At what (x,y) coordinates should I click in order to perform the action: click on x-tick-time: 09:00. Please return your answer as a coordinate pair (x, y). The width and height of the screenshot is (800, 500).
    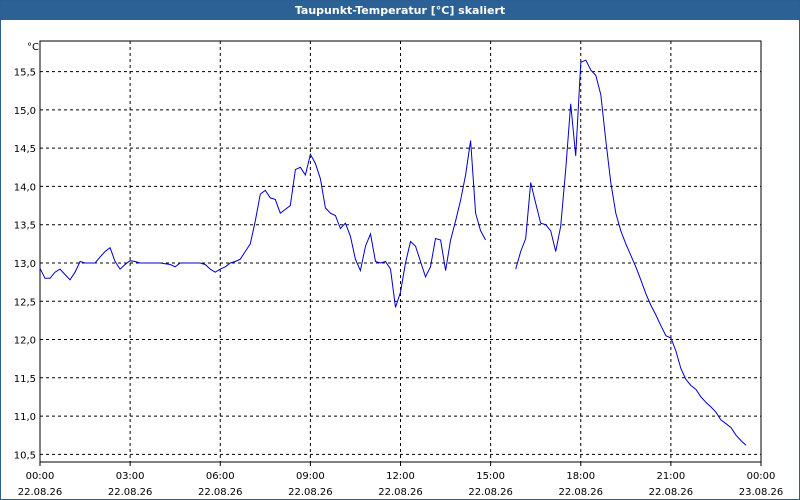
    Looking at the image, I should click on (310, 476).